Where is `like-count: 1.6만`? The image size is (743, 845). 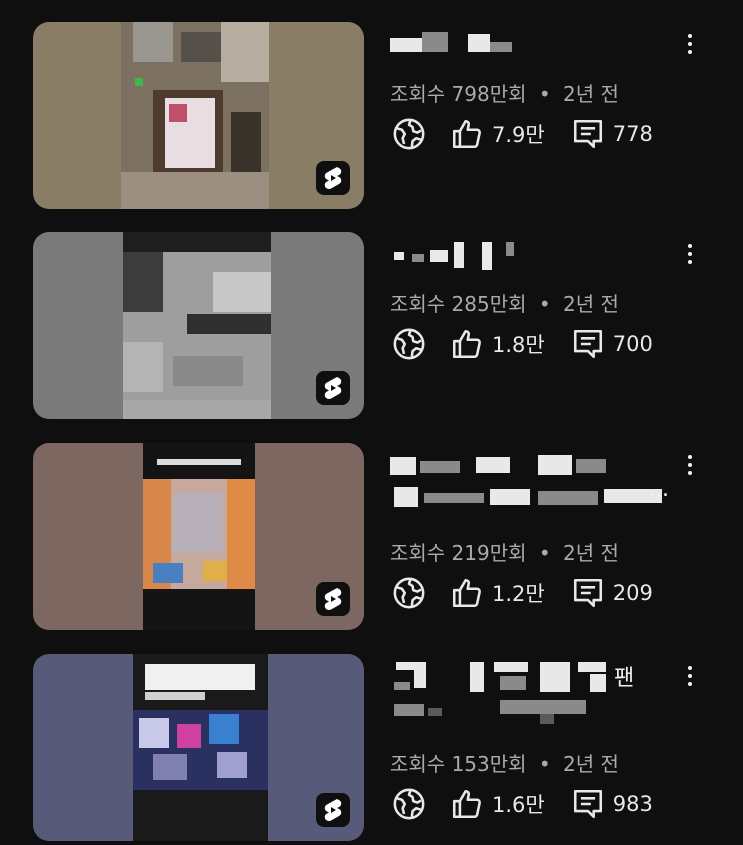 like-count: 1.6만 is located at coordinates (518, 805).